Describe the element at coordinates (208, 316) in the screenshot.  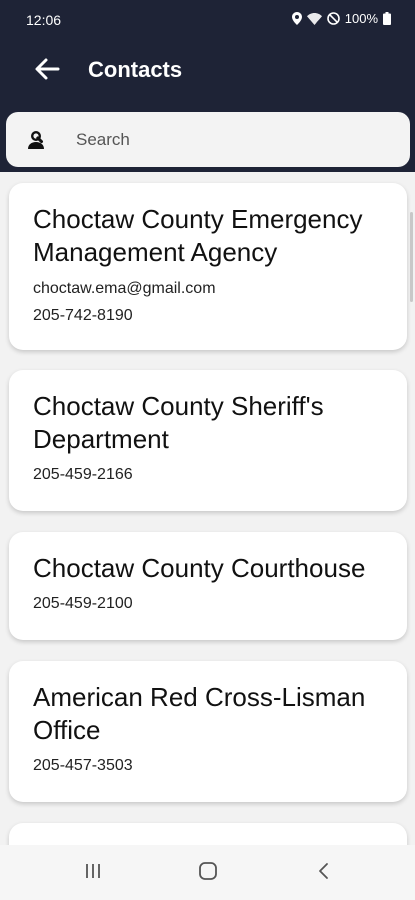
I see `contact-phone: 205-742-8190` at that location.